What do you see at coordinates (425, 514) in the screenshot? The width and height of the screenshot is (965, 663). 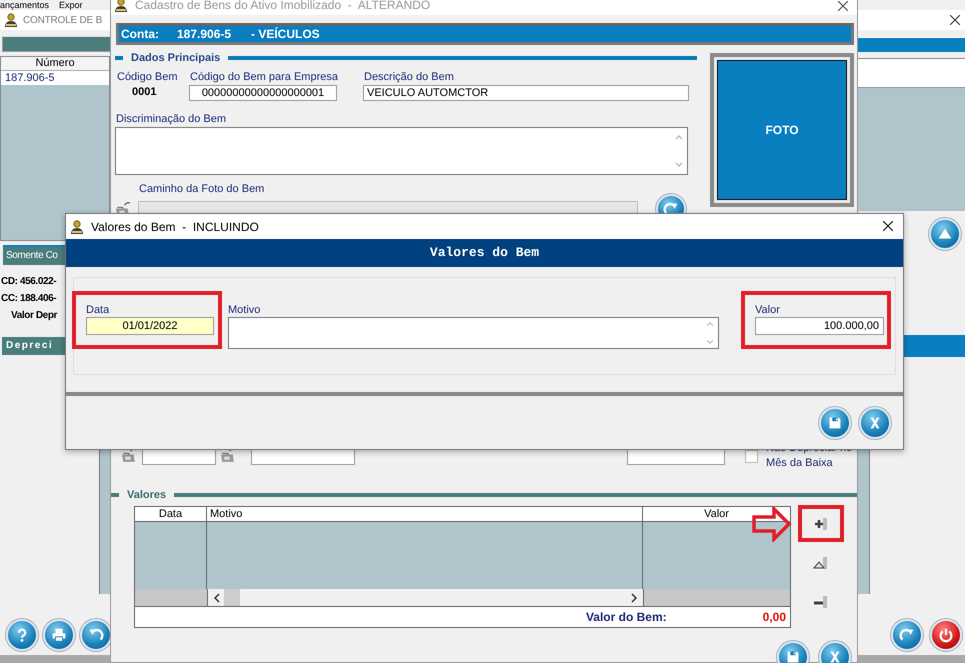 I see `column-header: Motivo` at bounding box center [425, 514].